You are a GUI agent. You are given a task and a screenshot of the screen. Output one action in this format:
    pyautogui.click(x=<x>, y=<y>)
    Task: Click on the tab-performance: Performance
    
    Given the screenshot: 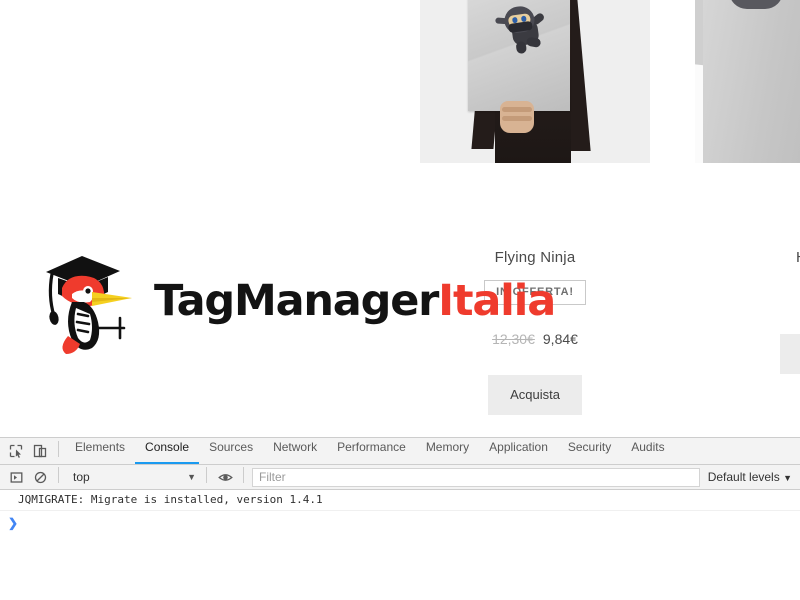 What is the action you would take?
    pyautogui.click(x=371, y=450)
    